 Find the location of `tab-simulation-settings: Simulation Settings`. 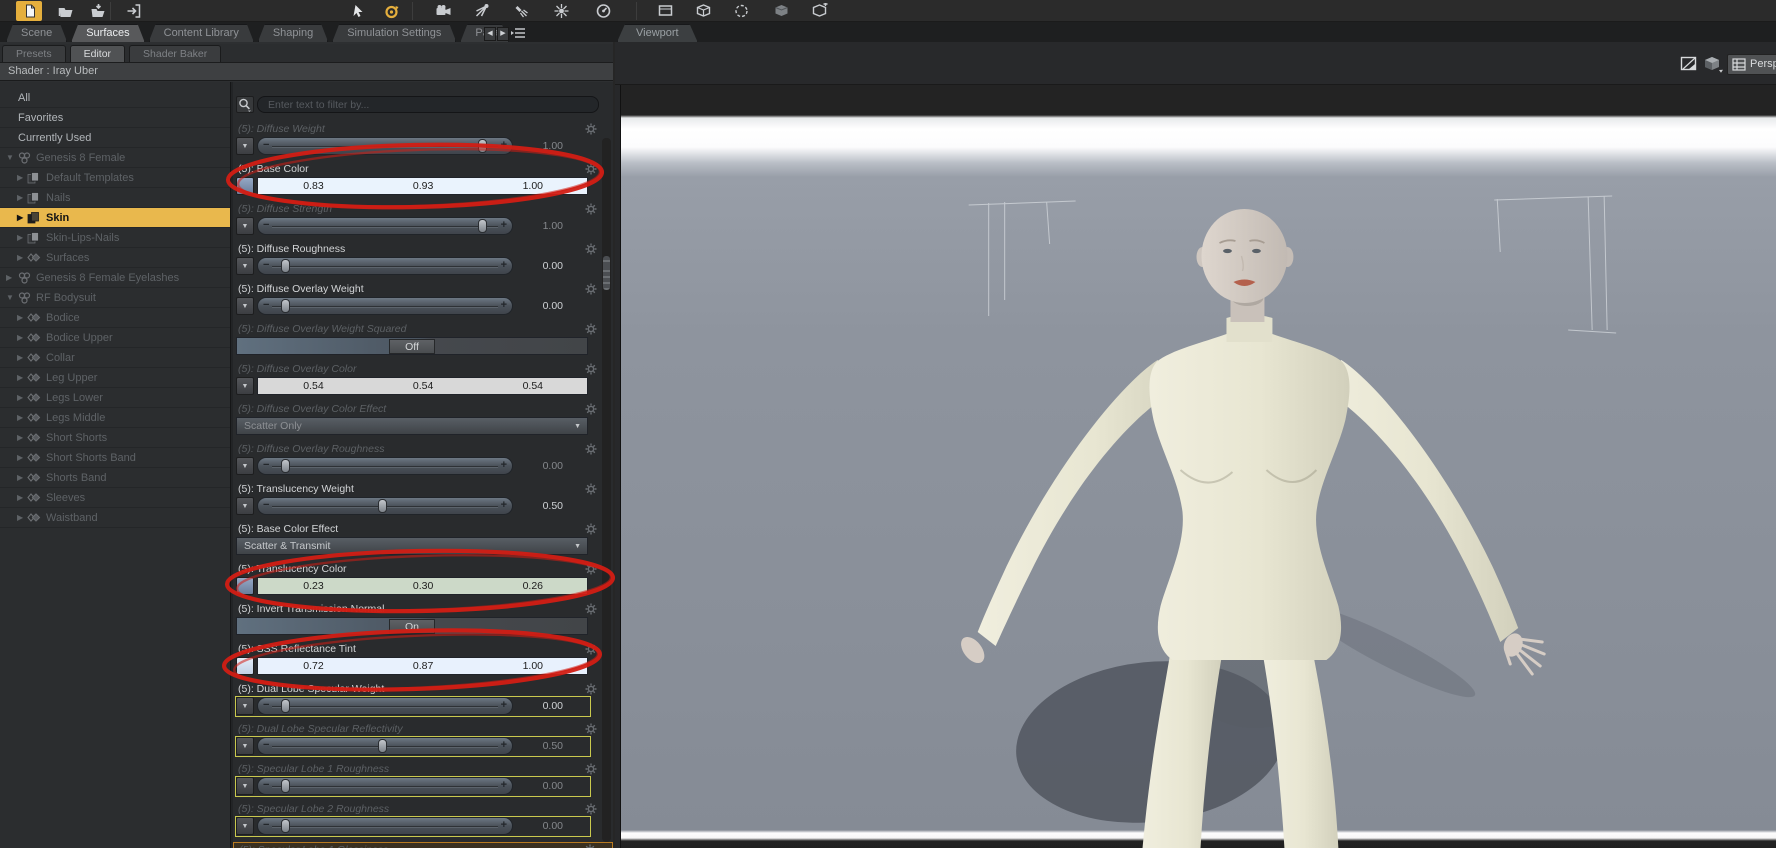

tab-simulation-settings: Simulation Settings is located at coordinates (394, 33).